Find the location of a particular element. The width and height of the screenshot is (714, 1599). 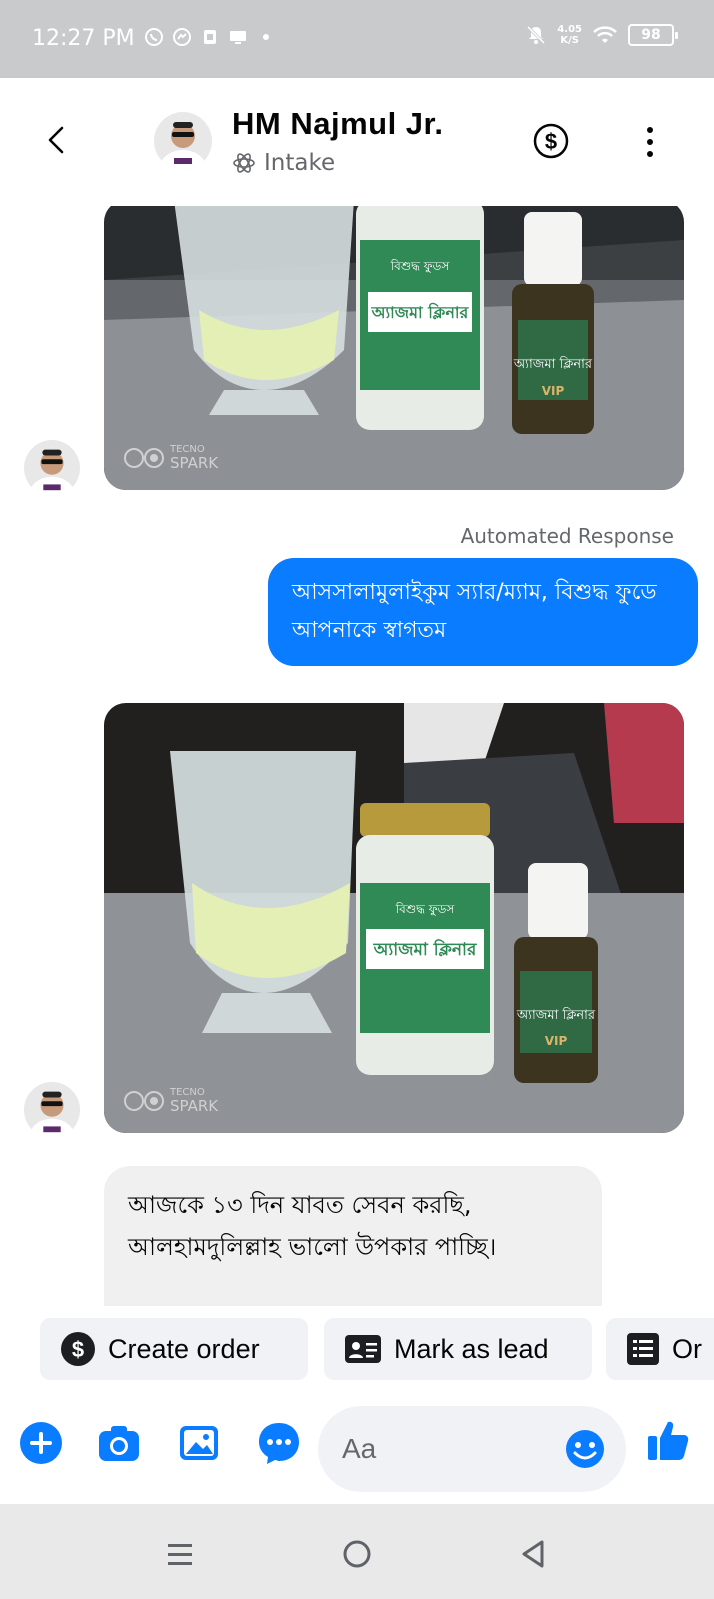

battery-indicator: 98 is located at coordinates (653, 35).